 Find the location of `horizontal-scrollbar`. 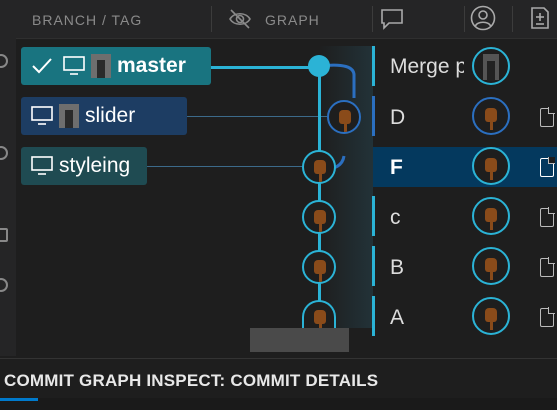

horizontal-scrollbar is located at coordinates (299, 340).